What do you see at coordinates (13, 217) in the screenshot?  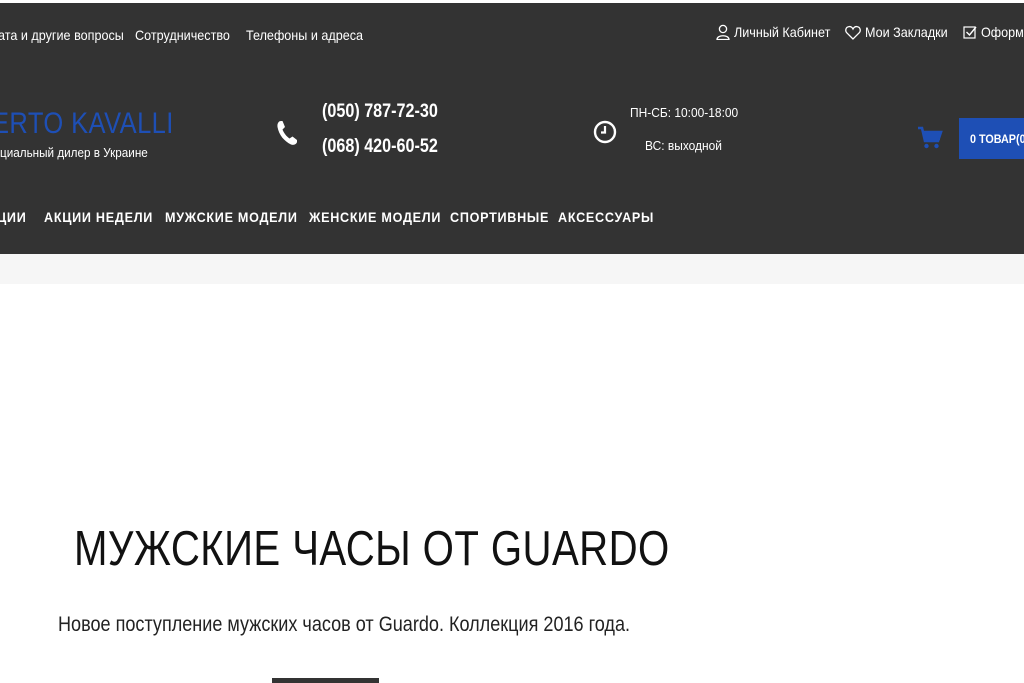 I see `nav-item-promotions: ЦИИ` at bounding box center [13, 217].